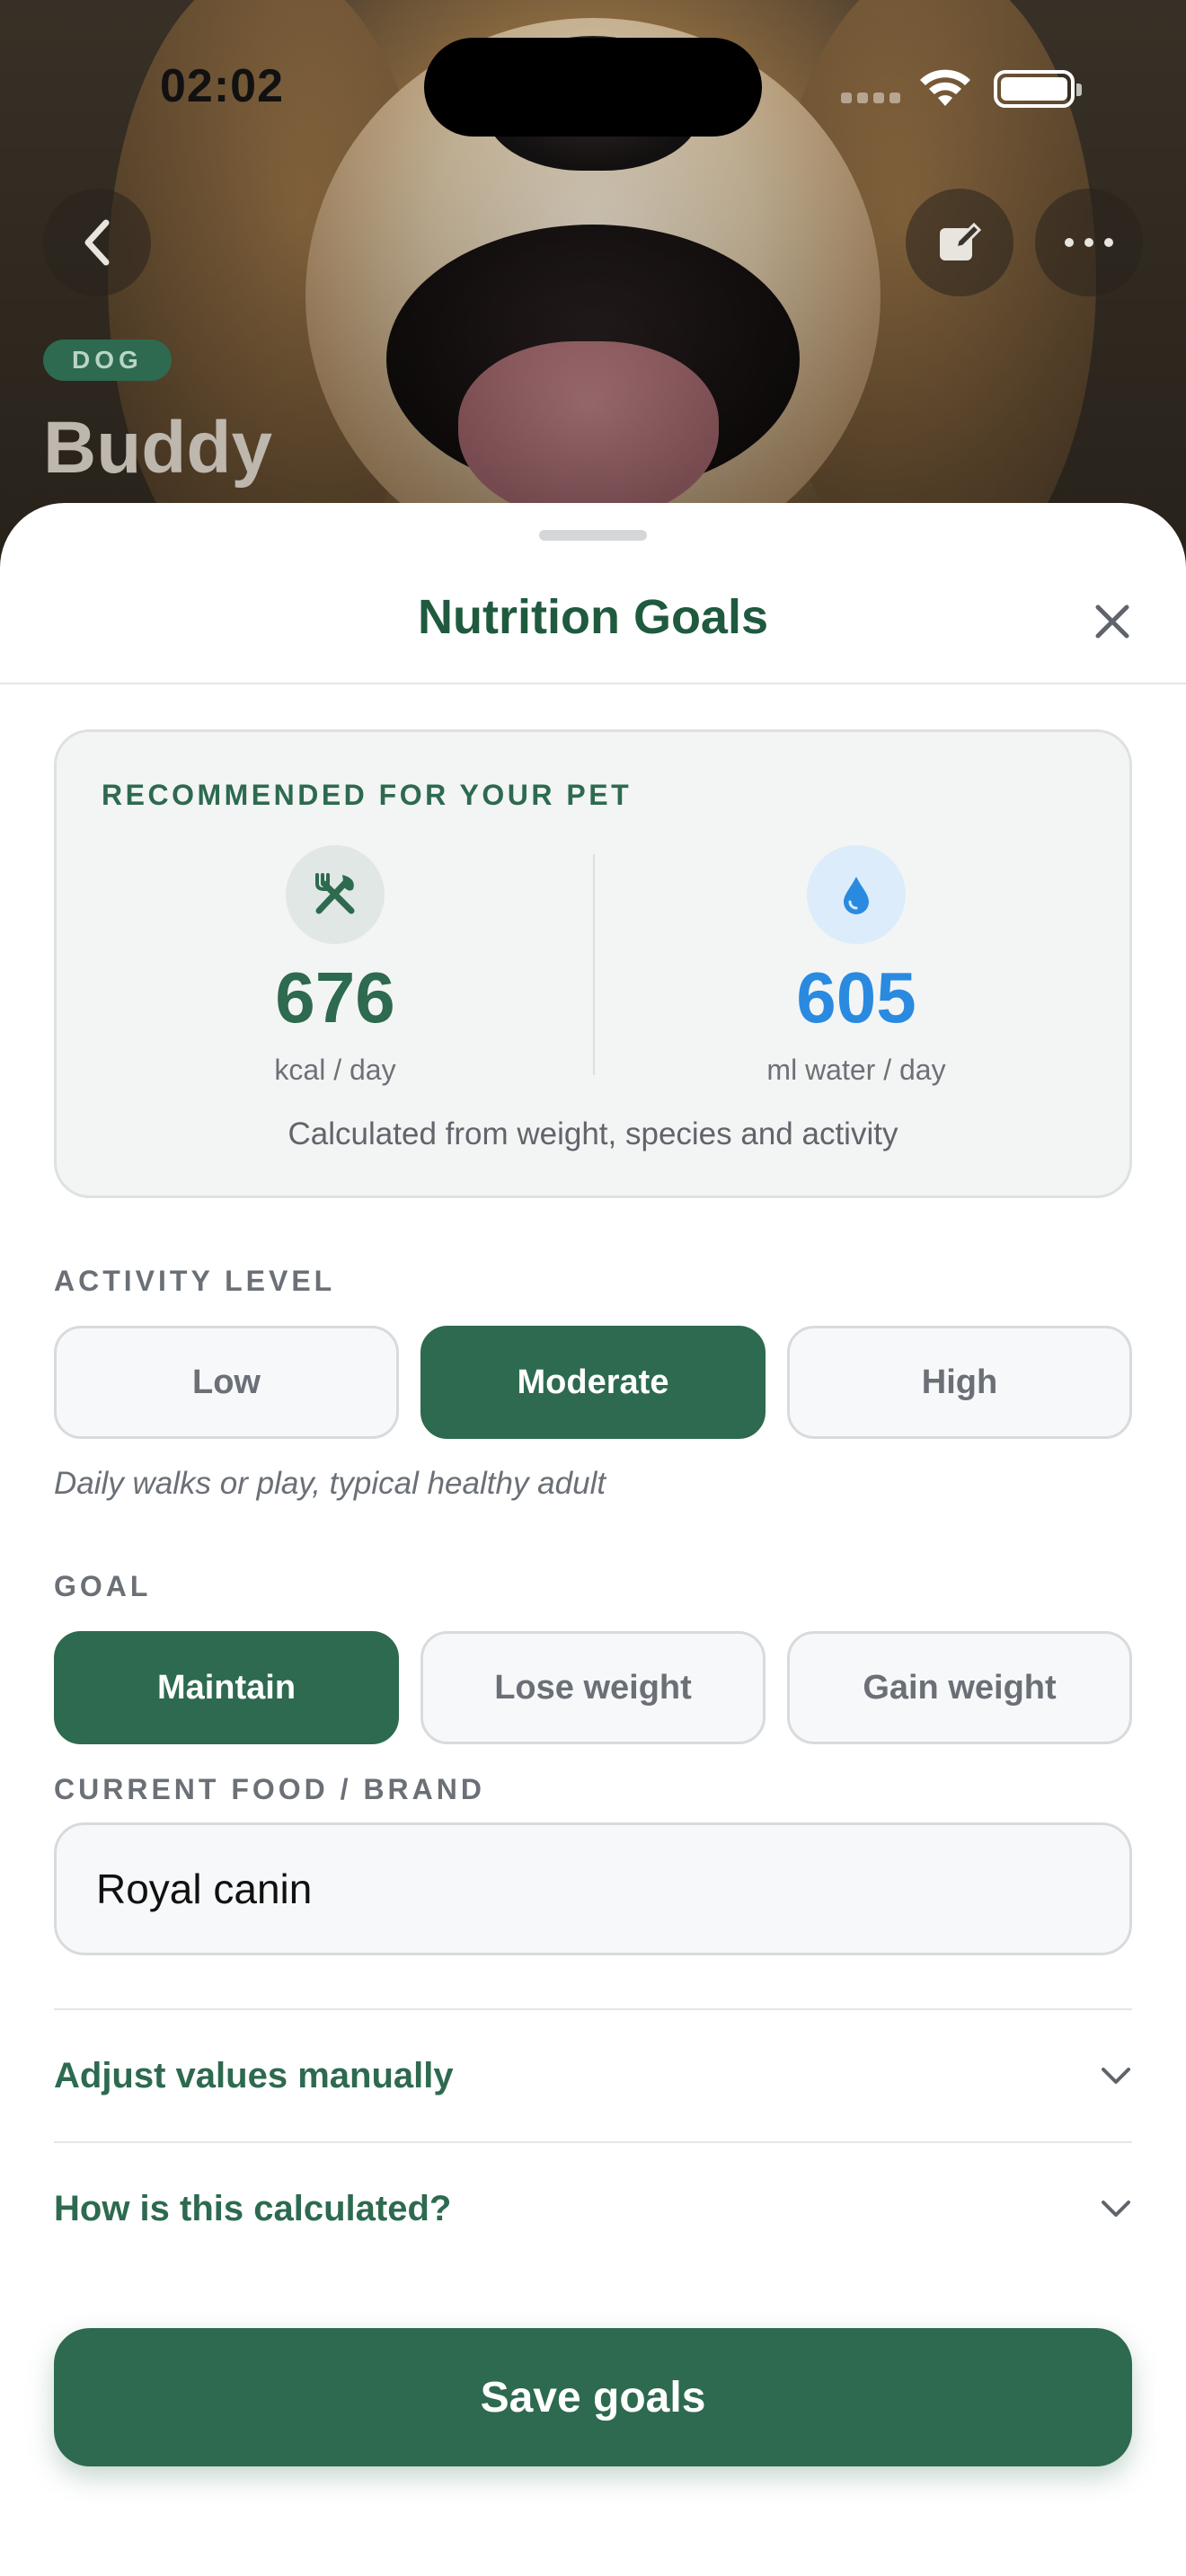 This screenshot has width=1186, height=2576. Describe the element at coordinates (367, 795) in the screenshot. I see `recommendation-title: RECOMMENDED FOR YOUR PET` at that location.